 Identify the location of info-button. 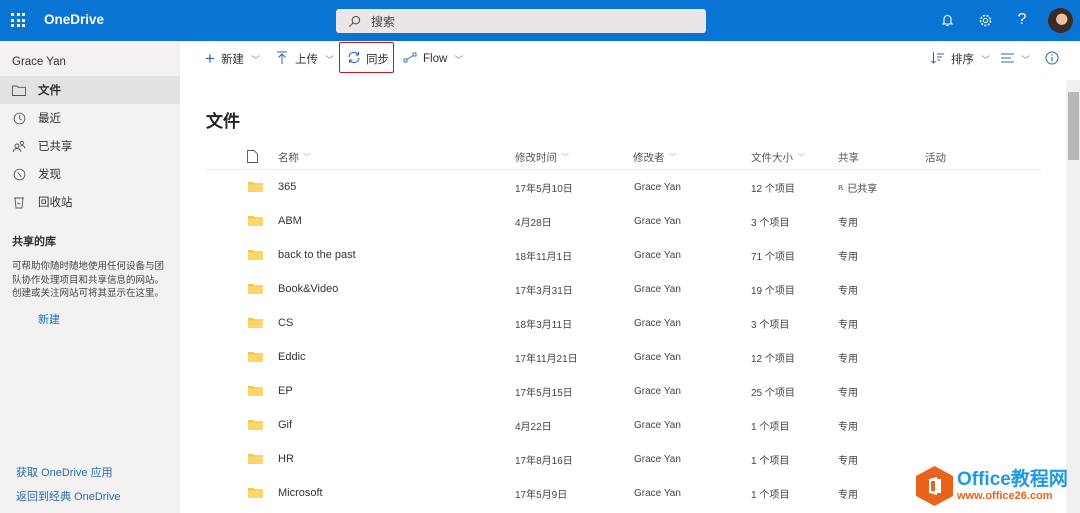
(1052, 59).